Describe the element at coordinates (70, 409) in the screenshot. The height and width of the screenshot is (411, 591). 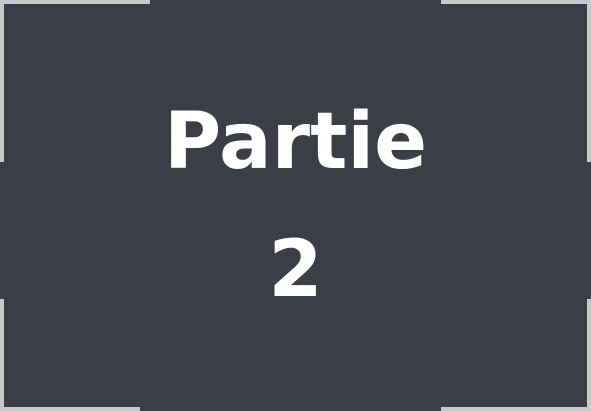
I see `frame-corner-bottom-left` at that location.